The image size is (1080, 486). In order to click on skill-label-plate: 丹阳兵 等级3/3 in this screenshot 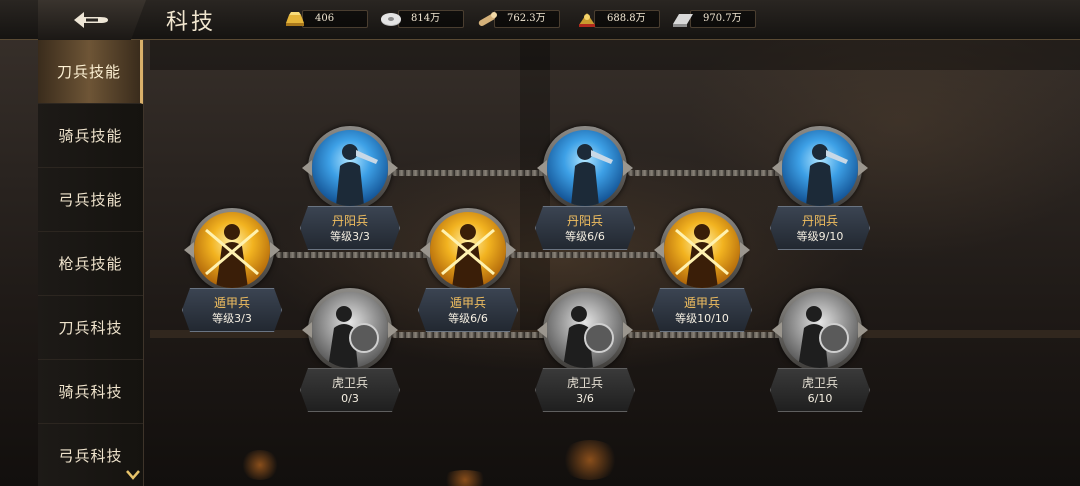, I will do `click(350, 228)`.